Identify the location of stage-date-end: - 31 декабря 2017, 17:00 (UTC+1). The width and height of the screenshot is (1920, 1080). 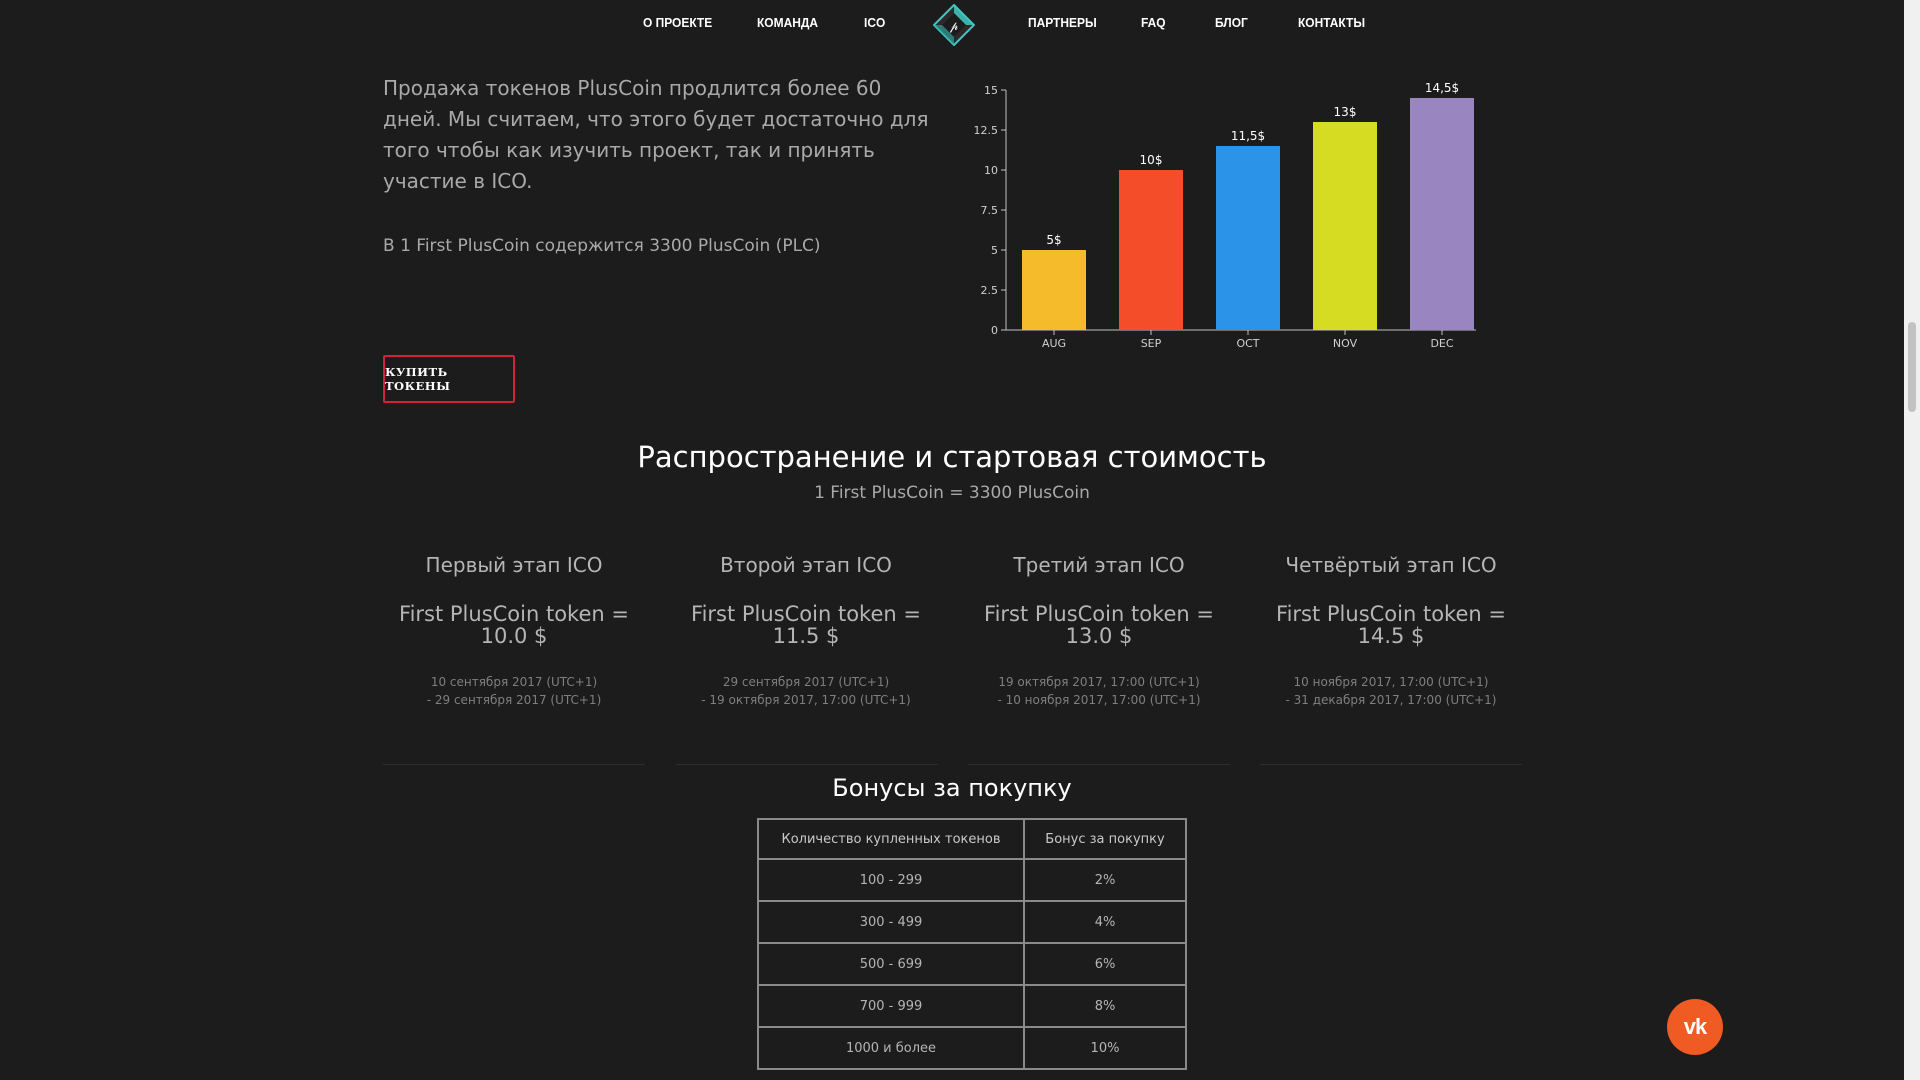
(1391, 700).